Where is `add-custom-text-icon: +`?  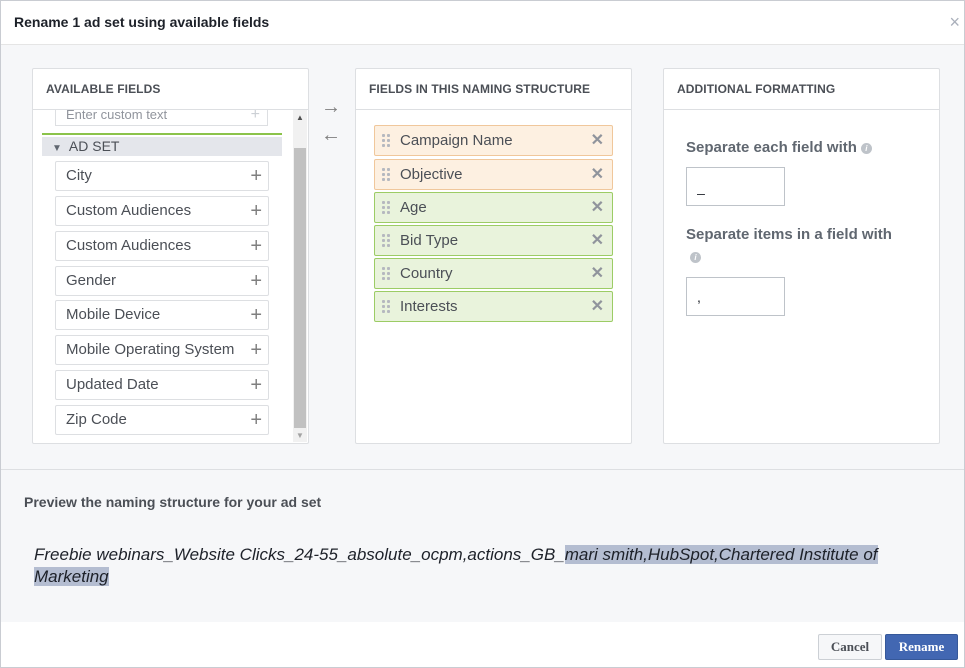 add-custom-text-icon: + is located at coordinates (255, 117).